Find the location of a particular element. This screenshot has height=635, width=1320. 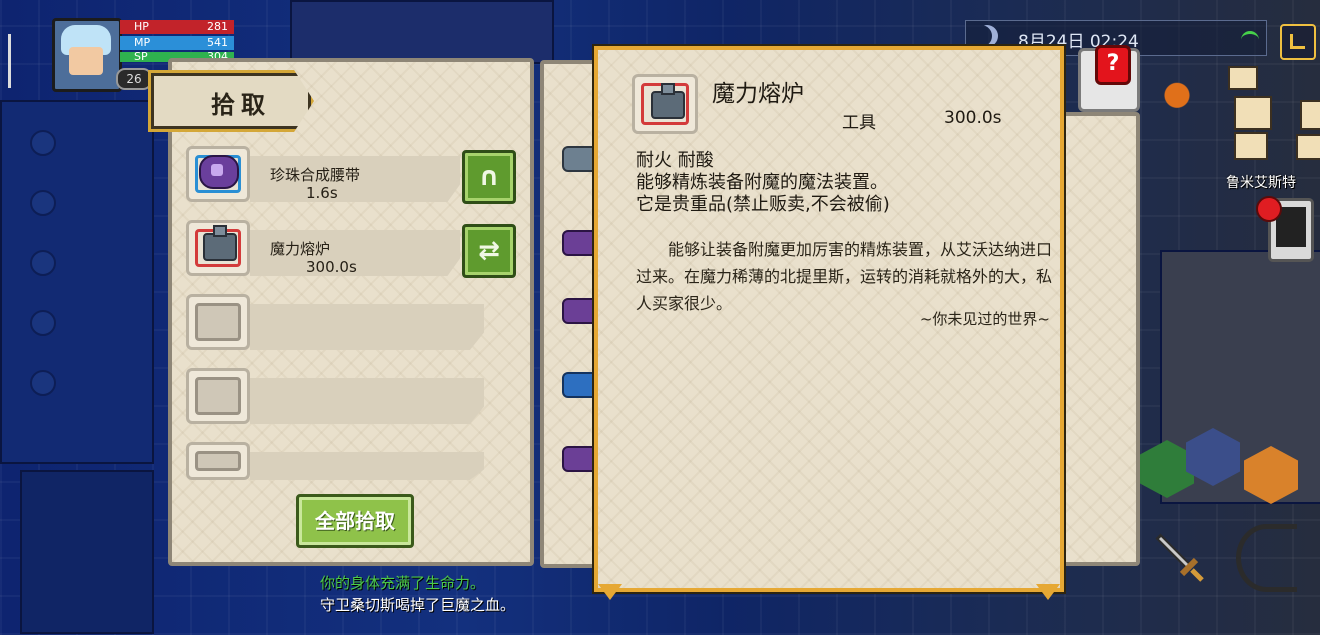

pickup-title: 拾取 is located at coordinates (241, 105).